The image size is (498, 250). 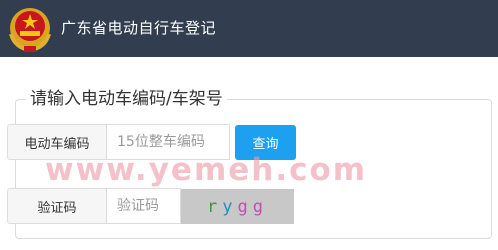 I want to click on form-legend: 请输入电动车编码/车架号, so click(x=126, y=99).